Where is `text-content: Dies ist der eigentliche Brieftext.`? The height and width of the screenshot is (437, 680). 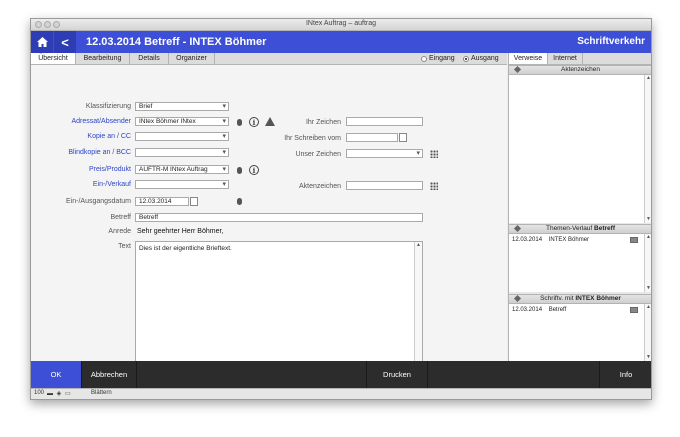
text-content: Dies ist der eigentliche Brieftext. is located at coordinates (185, 248).